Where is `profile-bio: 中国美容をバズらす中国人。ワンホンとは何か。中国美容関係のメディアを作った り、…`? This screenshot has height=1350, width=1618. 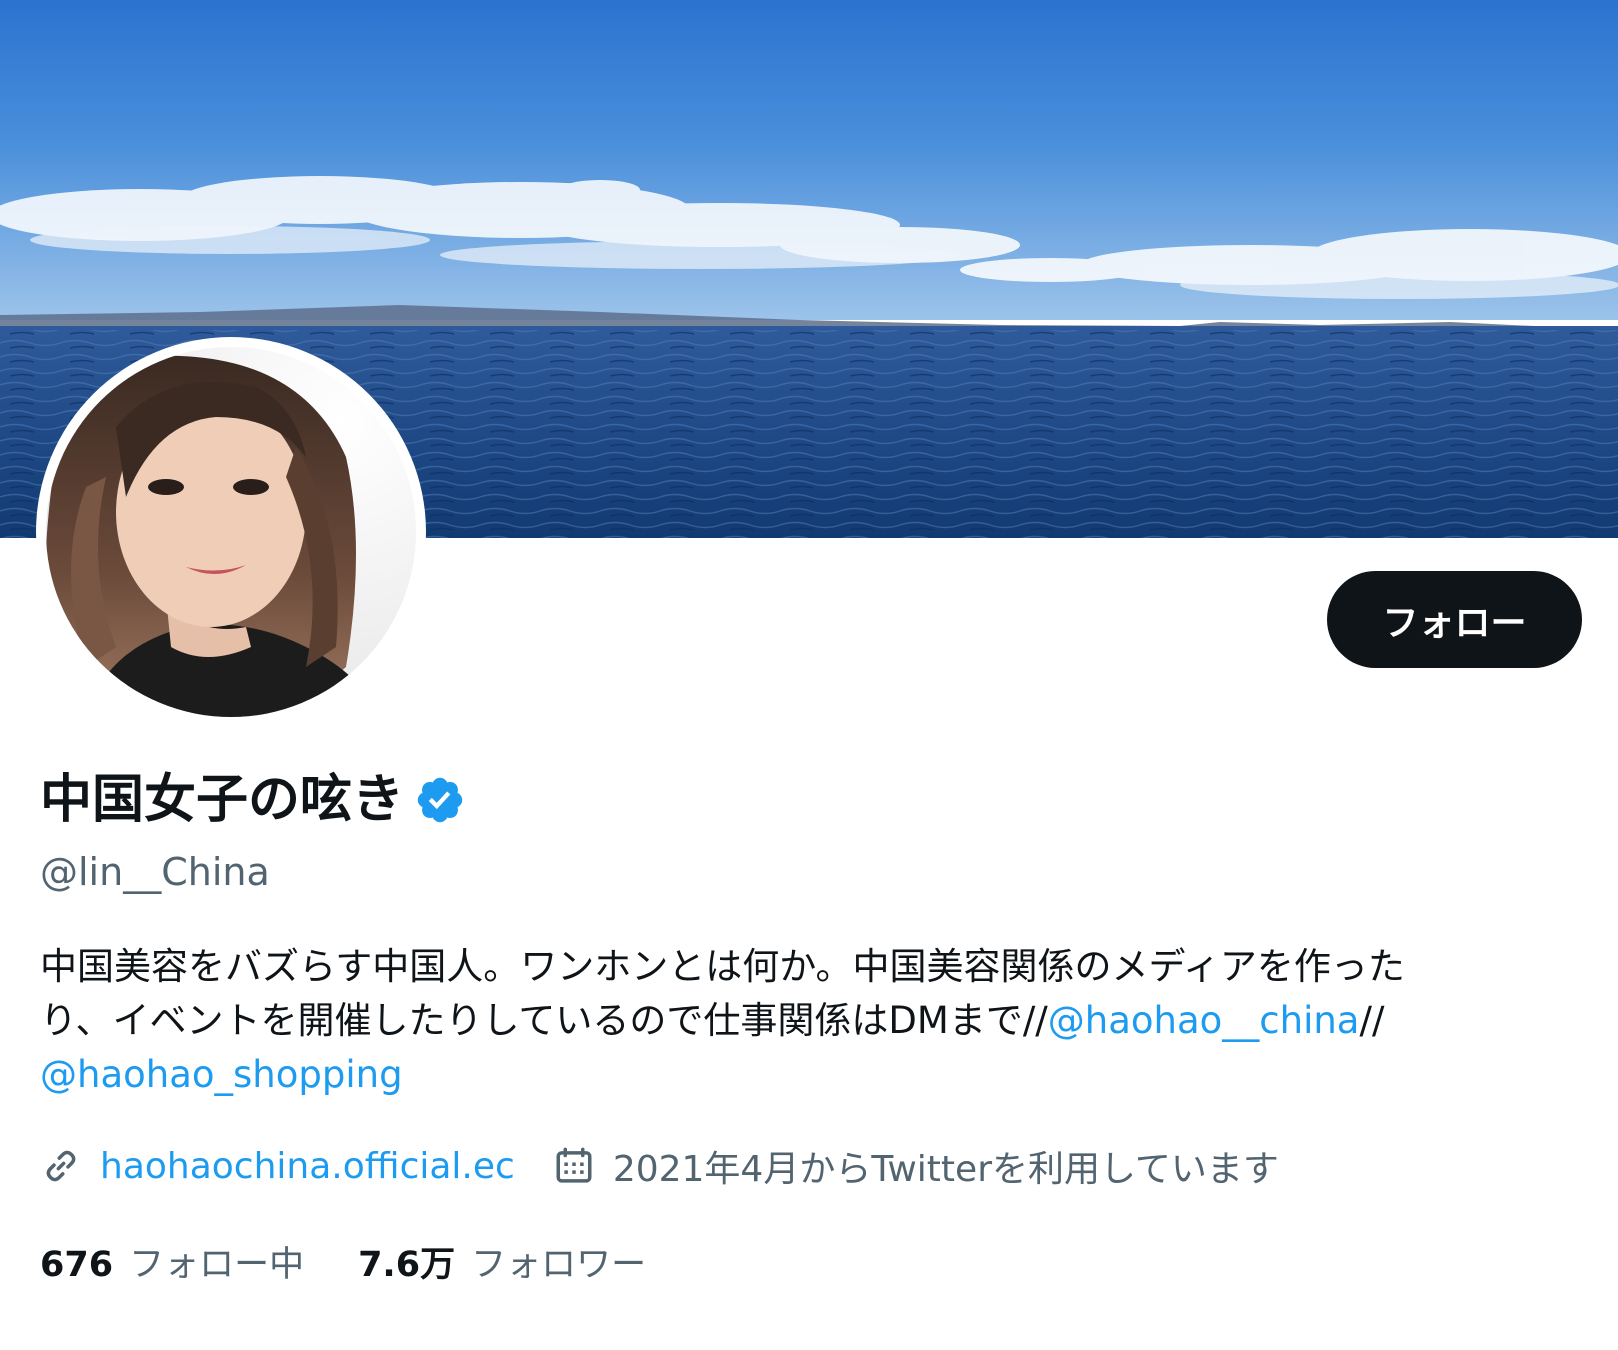 profile-bio: 中国美容をバズらす中国人。ワンホンとは何か。中国美容関係のメディアを作った り、… is located at coordinates (810, 1021).